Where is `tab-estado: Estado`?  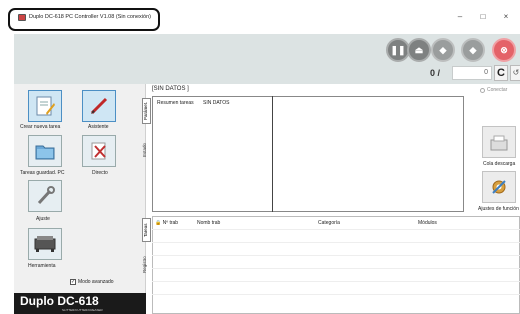 tab-estado: Estado is located at coordinates (146, 150).